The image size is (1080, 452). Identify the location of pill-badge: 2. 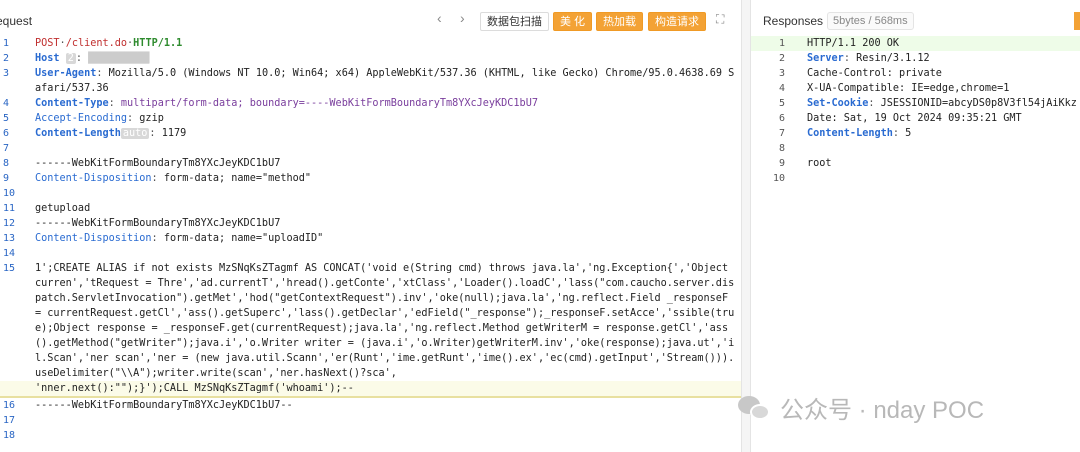
(70, 58).